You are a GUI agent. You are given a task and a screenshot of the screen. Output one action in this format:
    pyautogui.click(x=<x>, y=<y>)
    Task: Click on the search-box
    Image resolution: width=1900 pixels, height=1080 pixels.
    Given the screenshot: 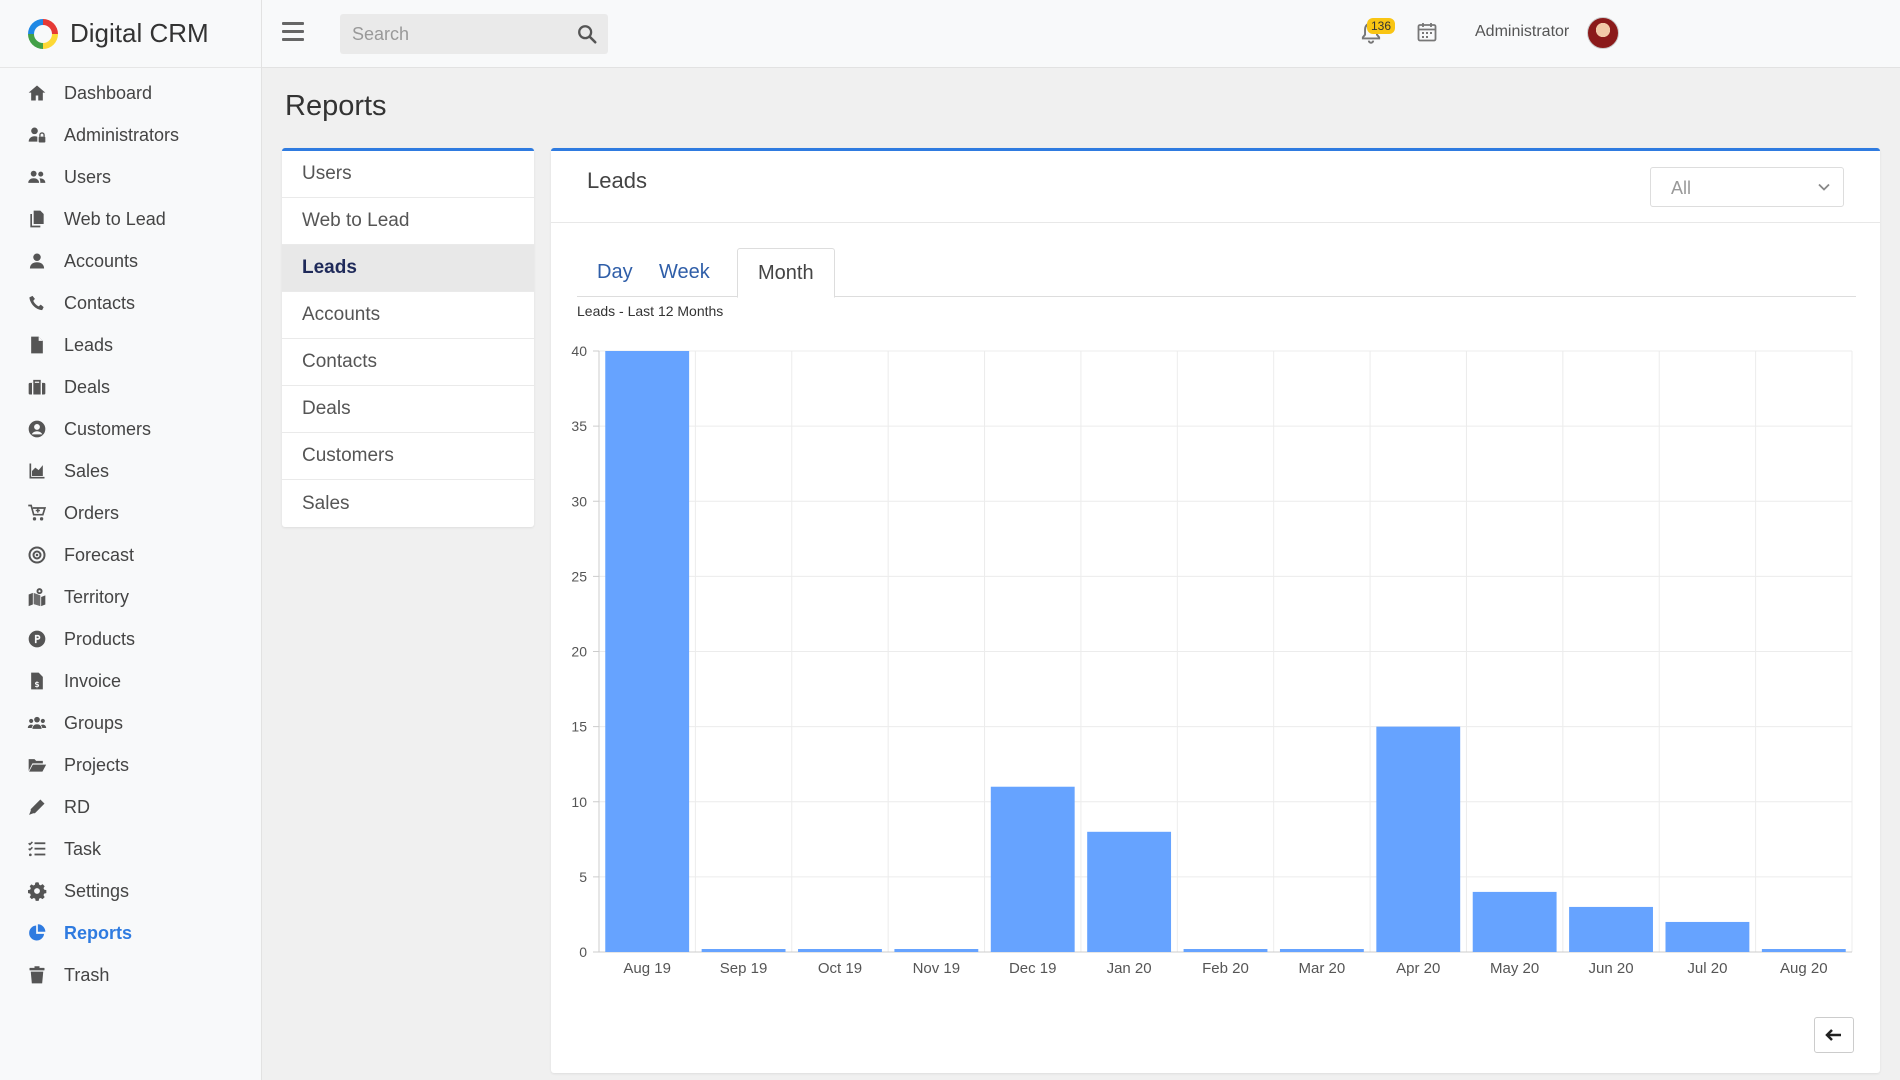 What is the action you would take?
    pyautogui.click(x=474, y=34)
    